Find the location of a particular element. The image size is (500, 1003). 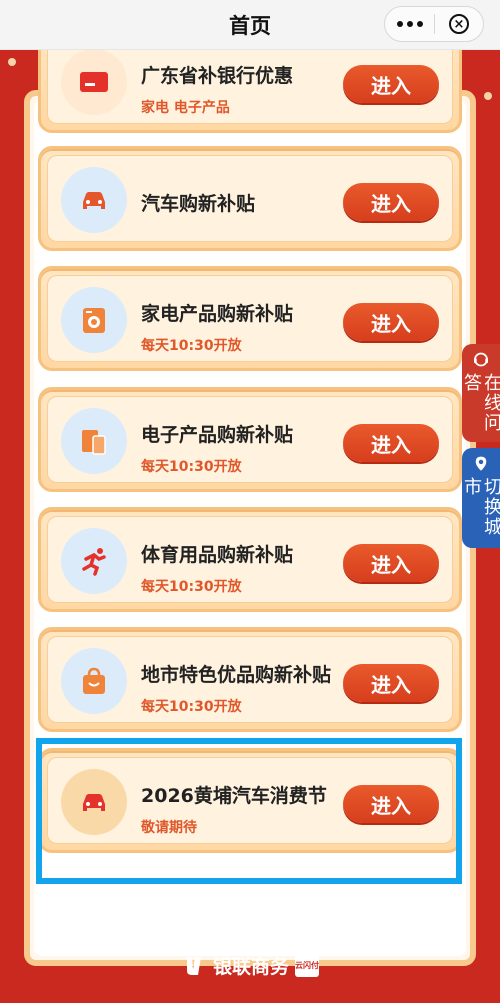

online-qa-tab: 在线问答 is located at coordinates (480, 393).